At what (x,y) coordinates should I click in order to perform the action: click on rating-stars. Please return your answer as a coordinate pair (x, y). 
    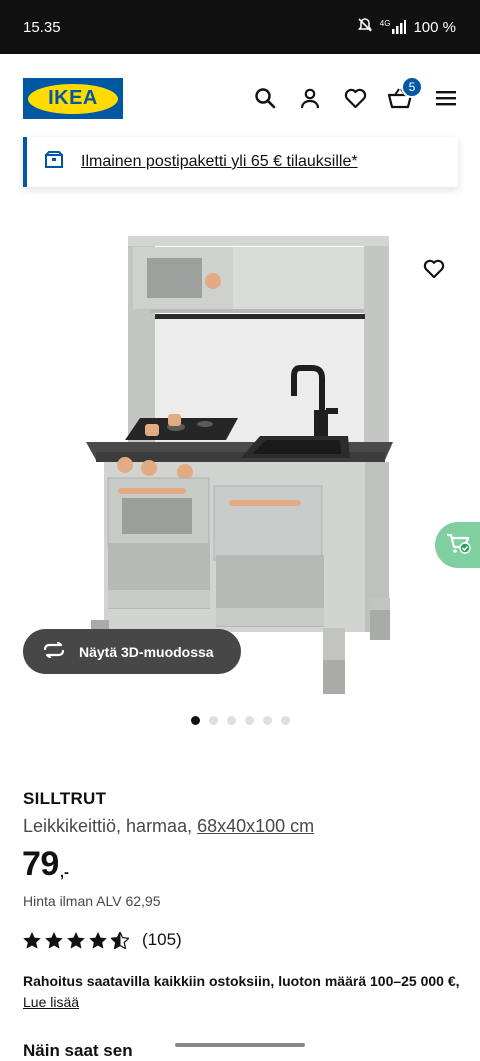
    Looking at the image, I should click on (76, 940).